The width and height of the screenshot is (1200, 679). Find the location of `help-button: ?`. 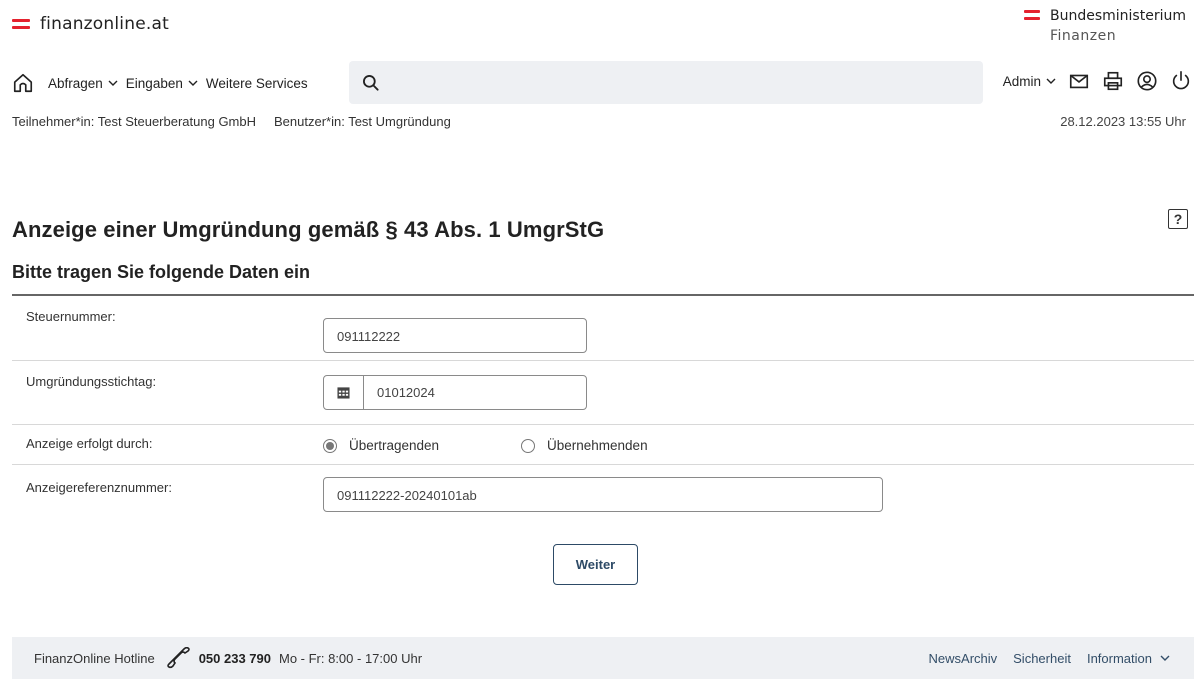

help-button: ? is located at coordinates (1178, 219).